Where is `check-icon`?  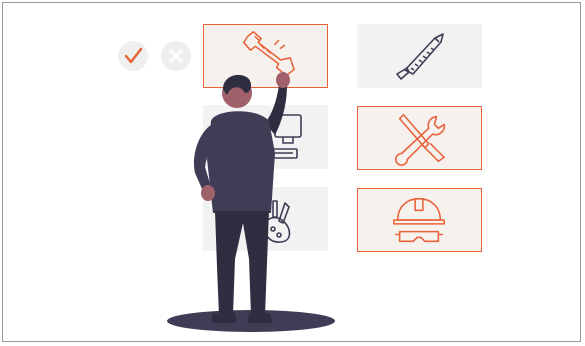
check-icon is located at coordinates (133, 55).